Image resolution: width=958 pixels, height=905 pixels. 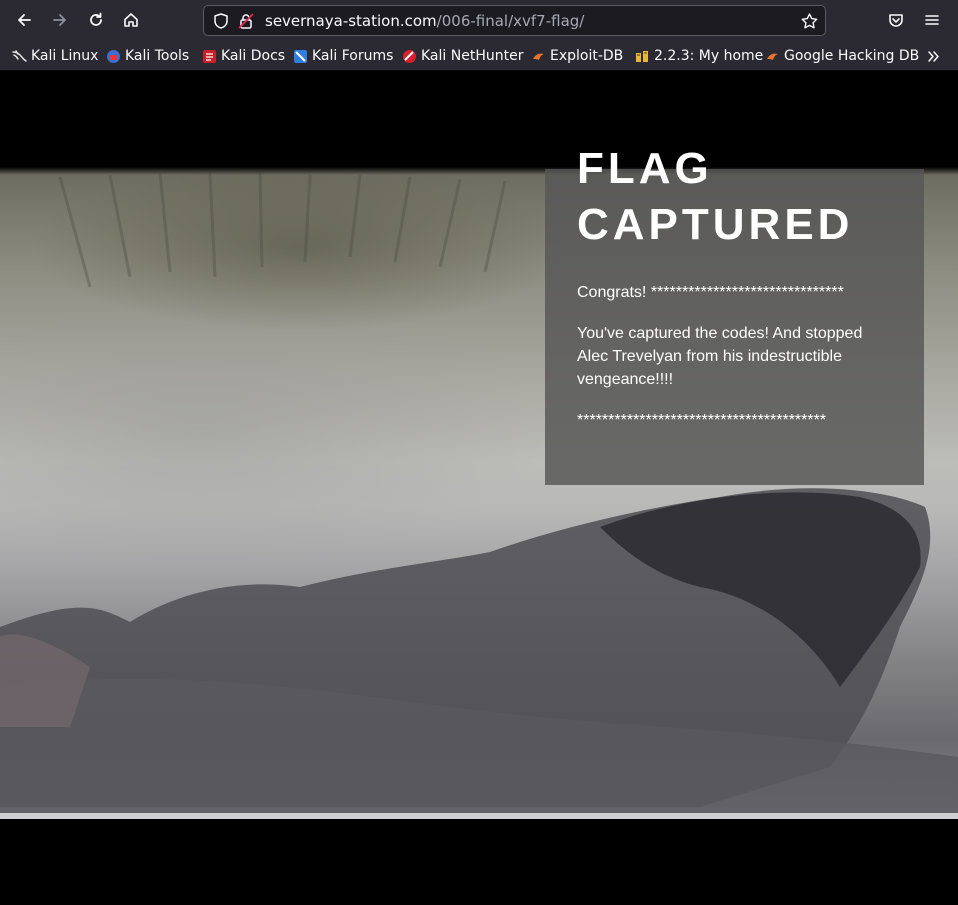 What do you see at coordinates (702, 420) in the screenshot?
I see `stars-text: ****************************************` at bounding box center [702, 420].